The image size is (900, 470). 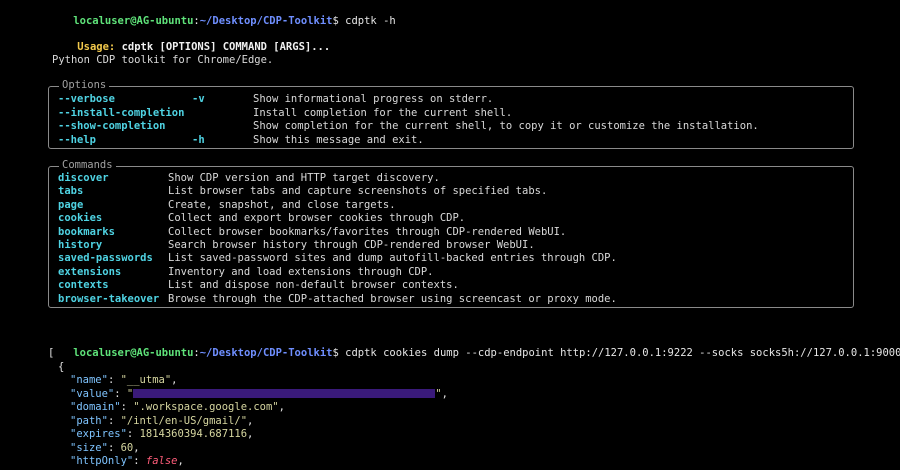 I want to click on json-field: "name": "__utma",, so click(x=124, y=380).